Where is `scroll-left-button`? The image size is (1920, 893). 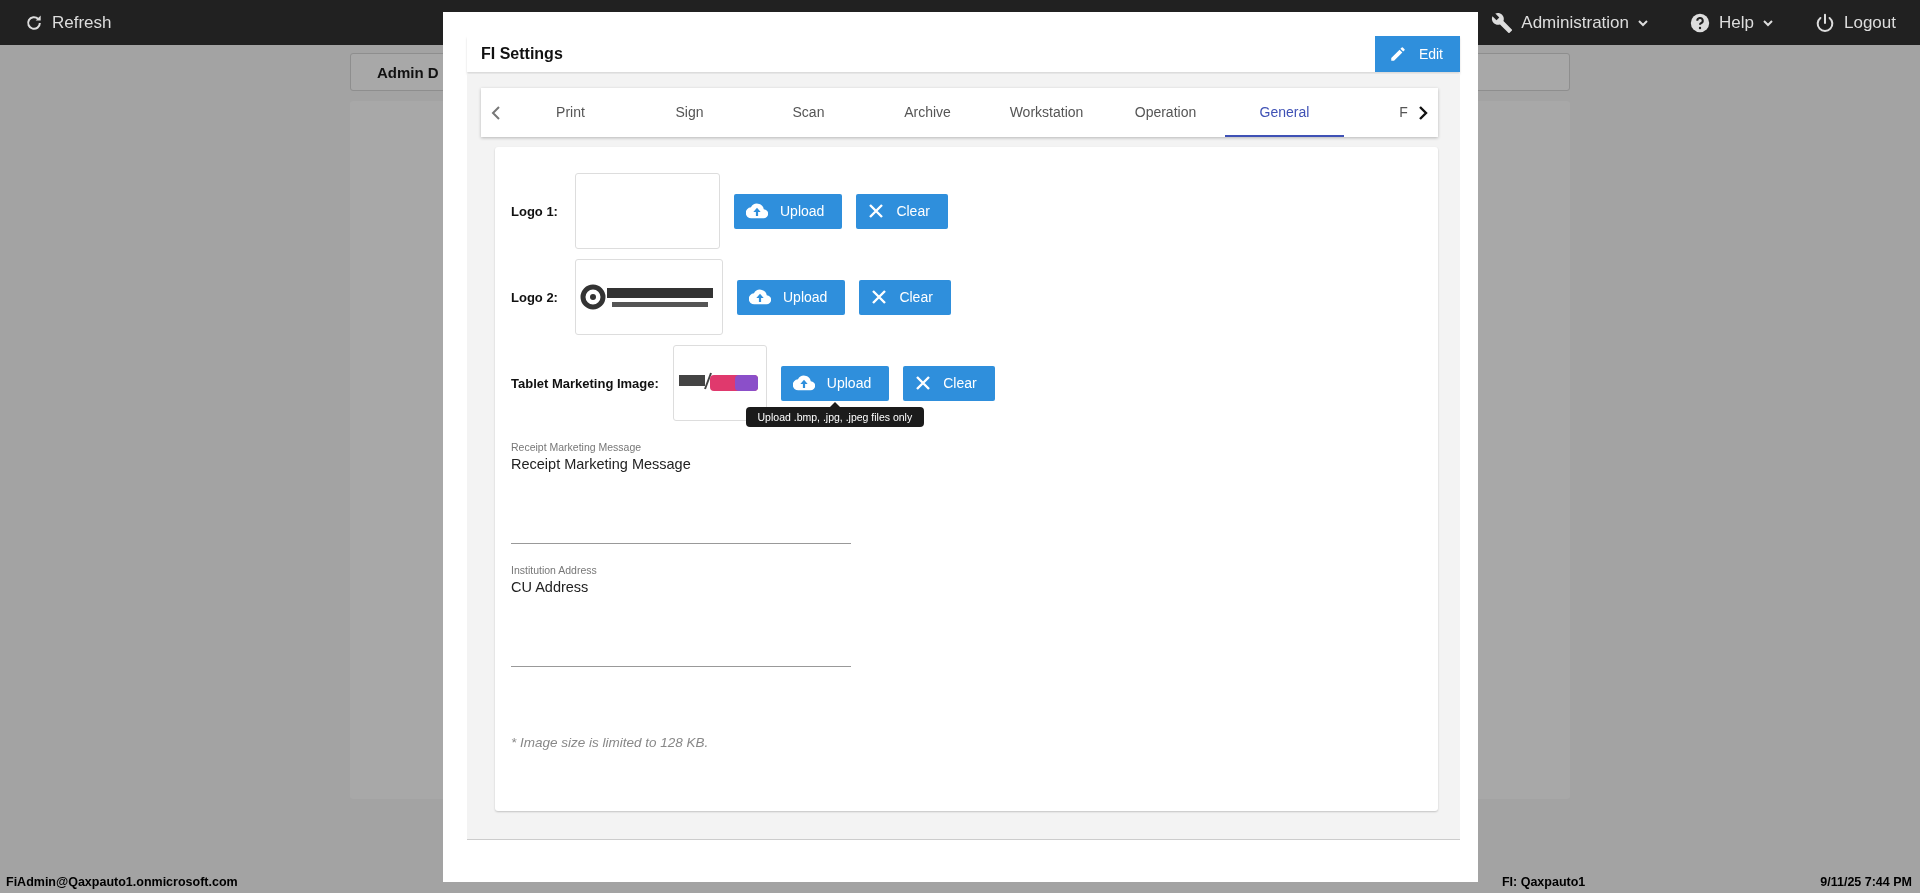
scroll-left-button is located at coordinates (496, 112).